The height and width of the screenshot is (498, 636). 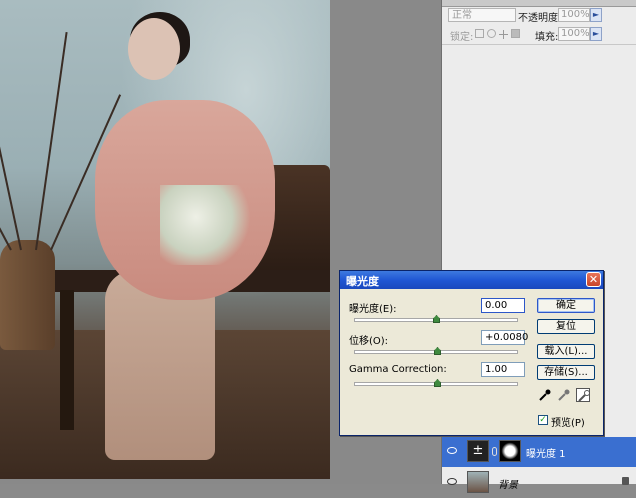 I want to click on exposure-slider-thumb, so click(x=436, y=319).